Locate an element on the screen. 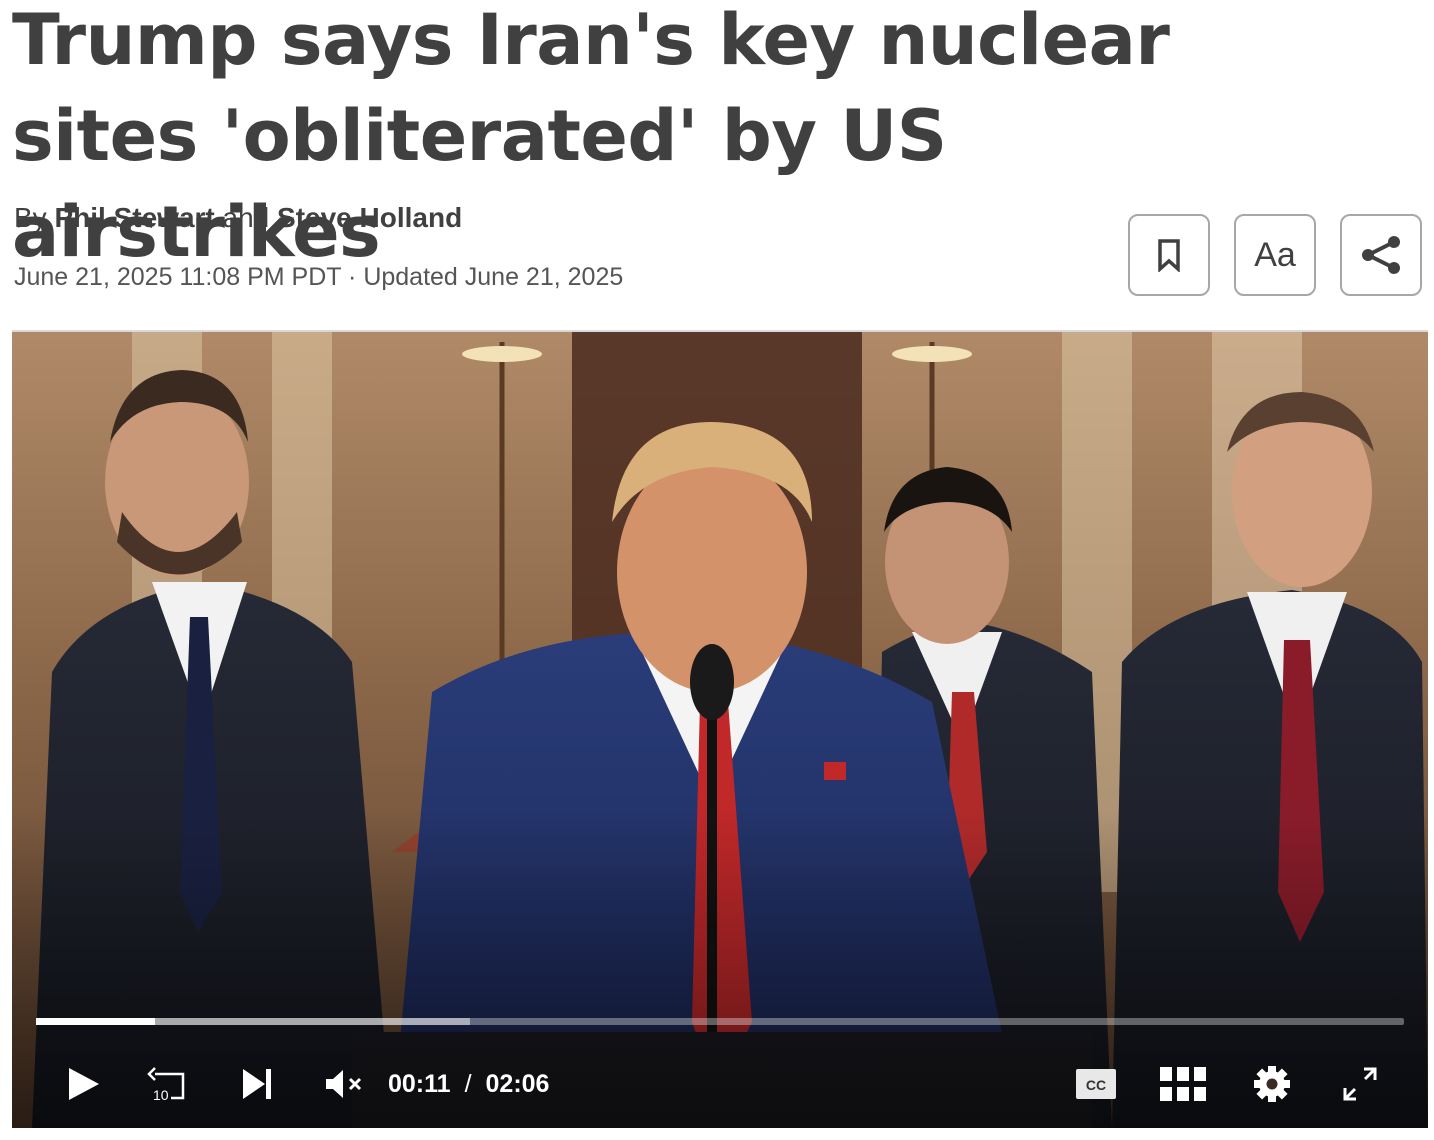 The height and width of the screenshot is (1140, 1434). article-tools: Aa is located at coordinates (1275, 255).